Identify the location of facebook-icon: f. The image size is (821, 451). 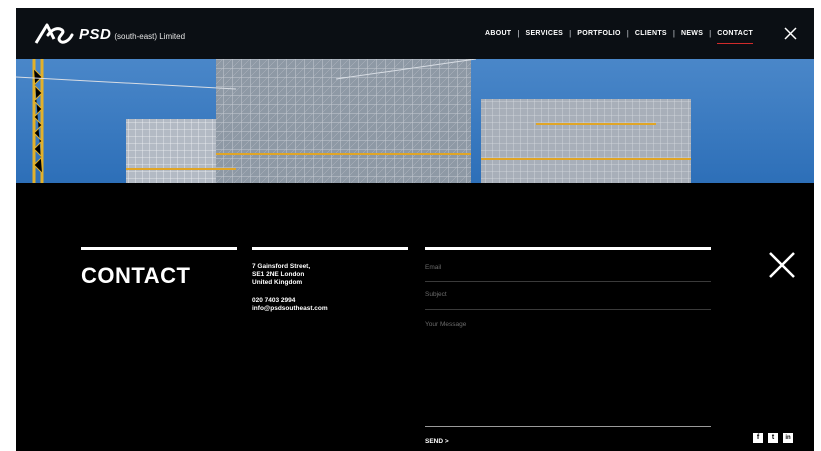
(758, 438).